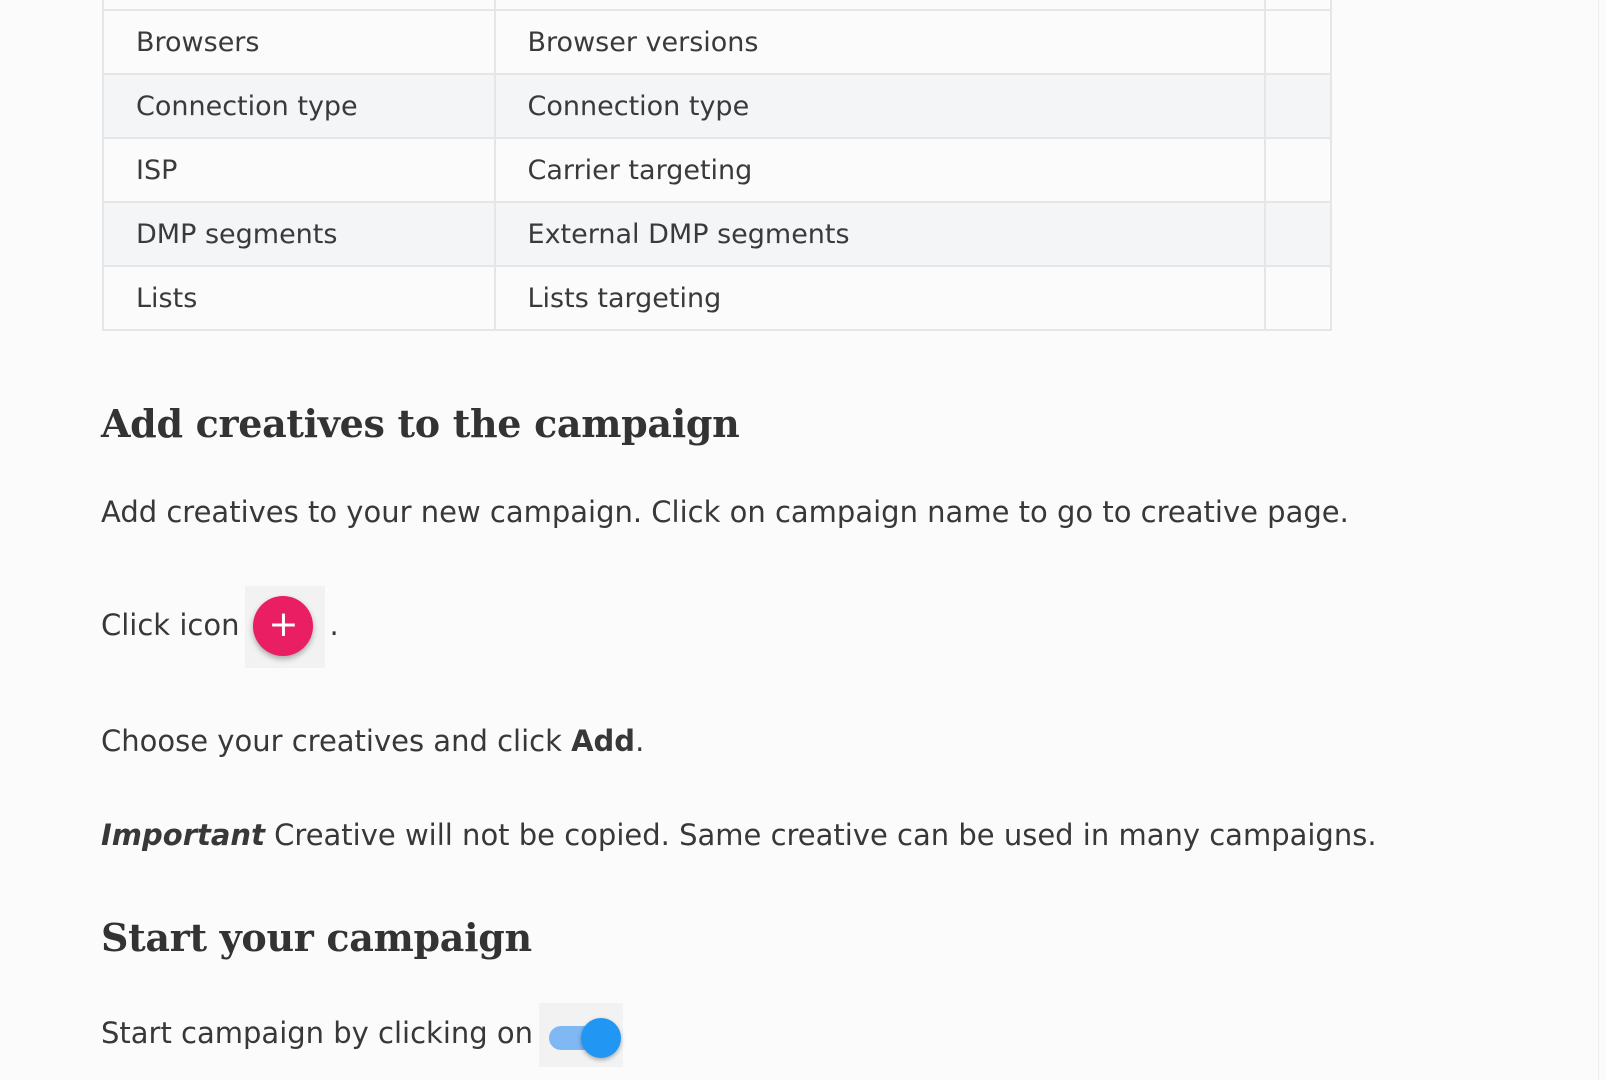  I want to click on click-icon-prefix: Click icon, so click(170, 625).